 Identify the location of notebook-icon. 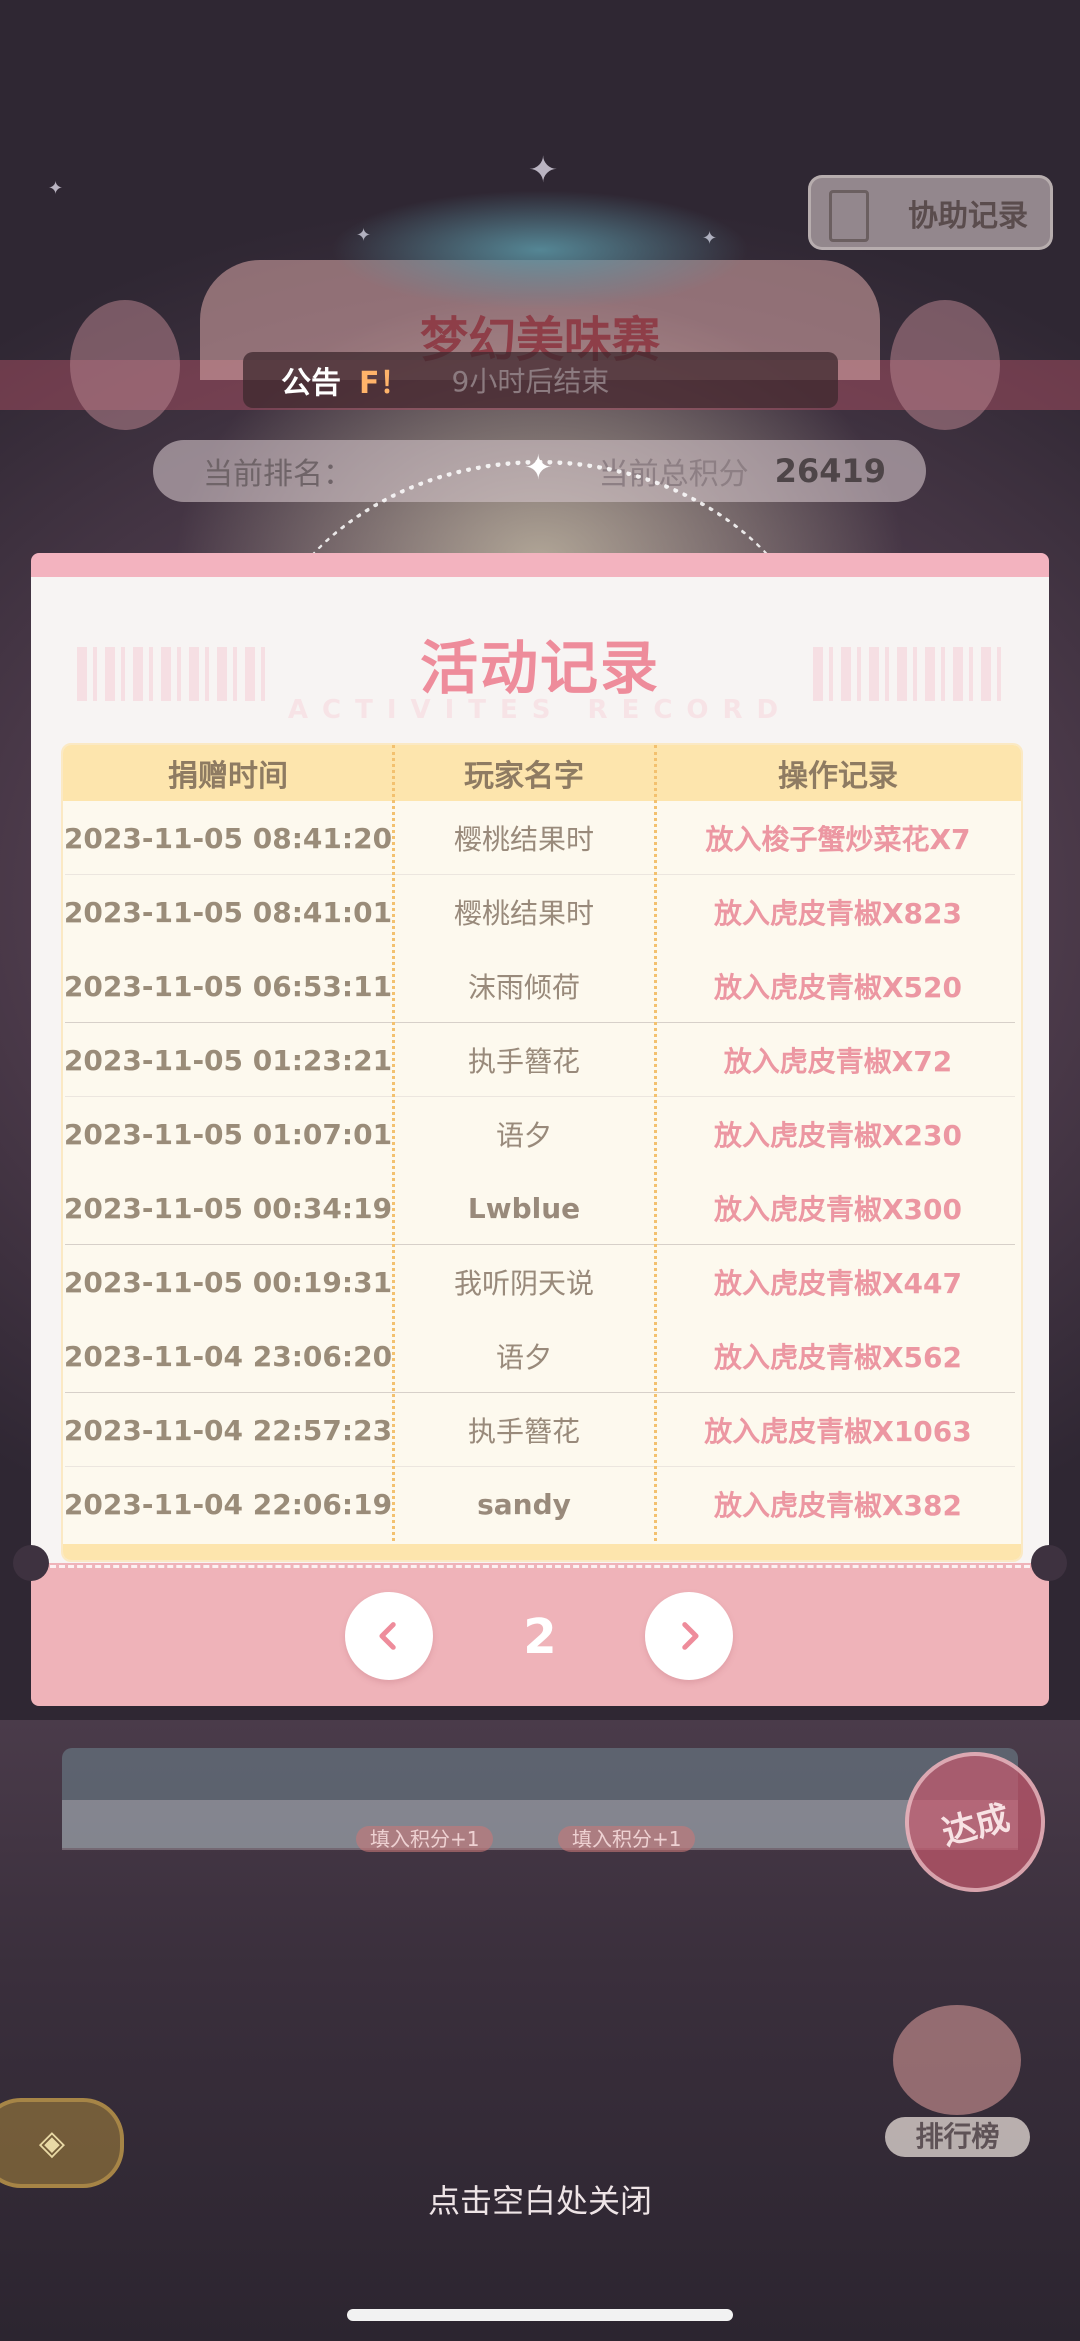
(849, 216).